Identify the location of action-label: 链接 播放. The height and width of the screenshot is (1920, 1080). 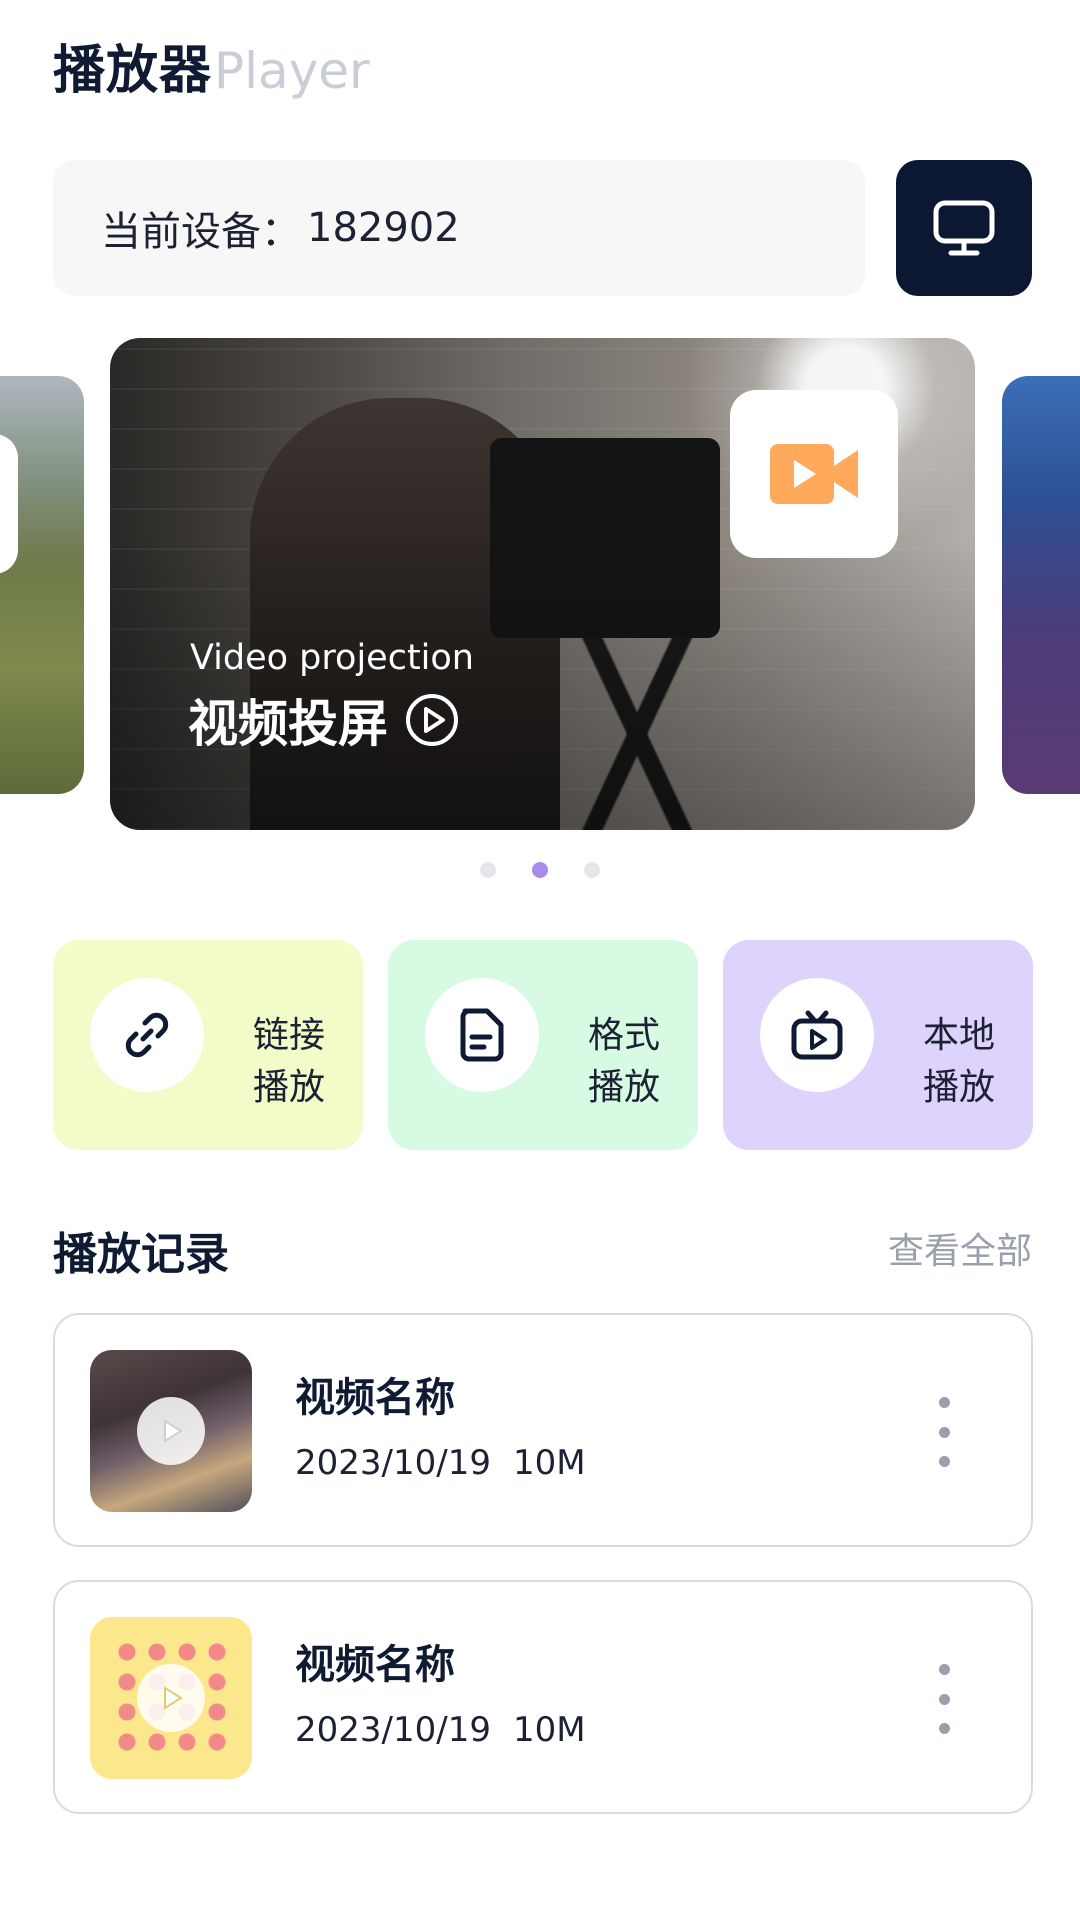
(289, 1061).